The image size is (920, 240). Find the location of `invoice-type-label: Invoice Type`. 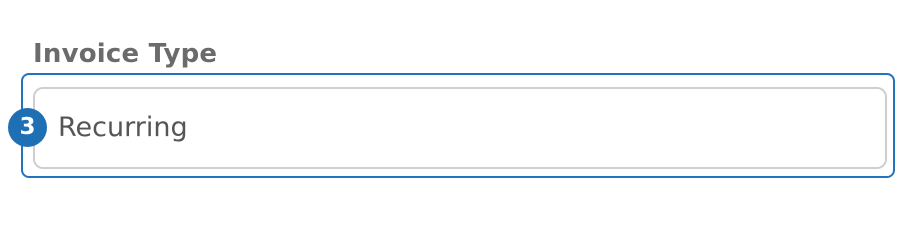

invoice-type-label: Invoice Type is located at coordinates (125, 54).